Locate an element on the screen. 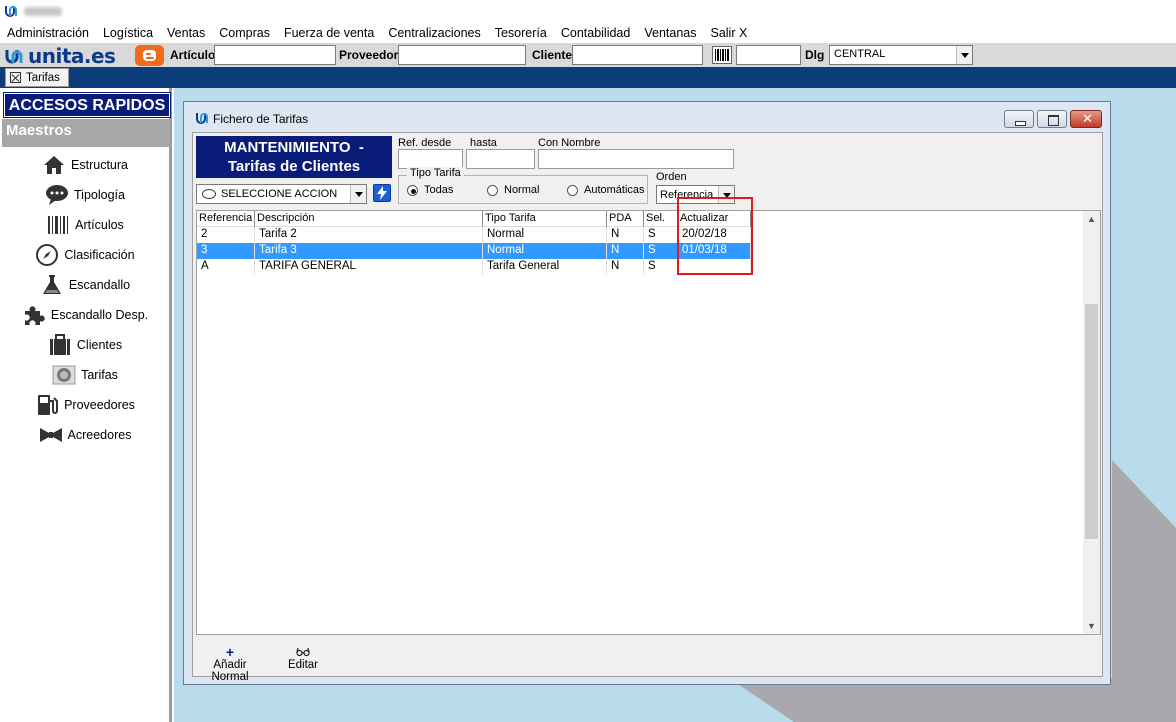  lightning-icon is located at coordinates (382, 193).